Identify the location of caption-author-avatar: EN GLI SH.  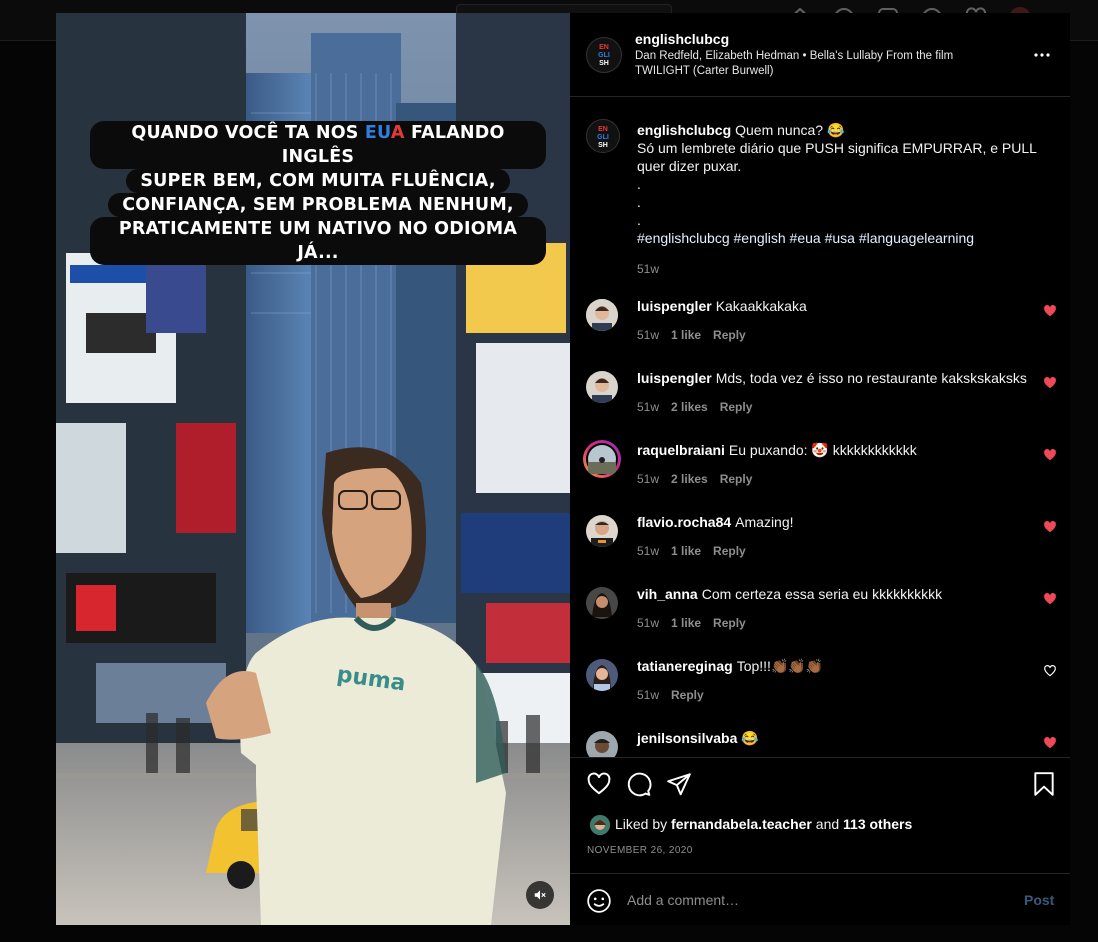
(603, 136).